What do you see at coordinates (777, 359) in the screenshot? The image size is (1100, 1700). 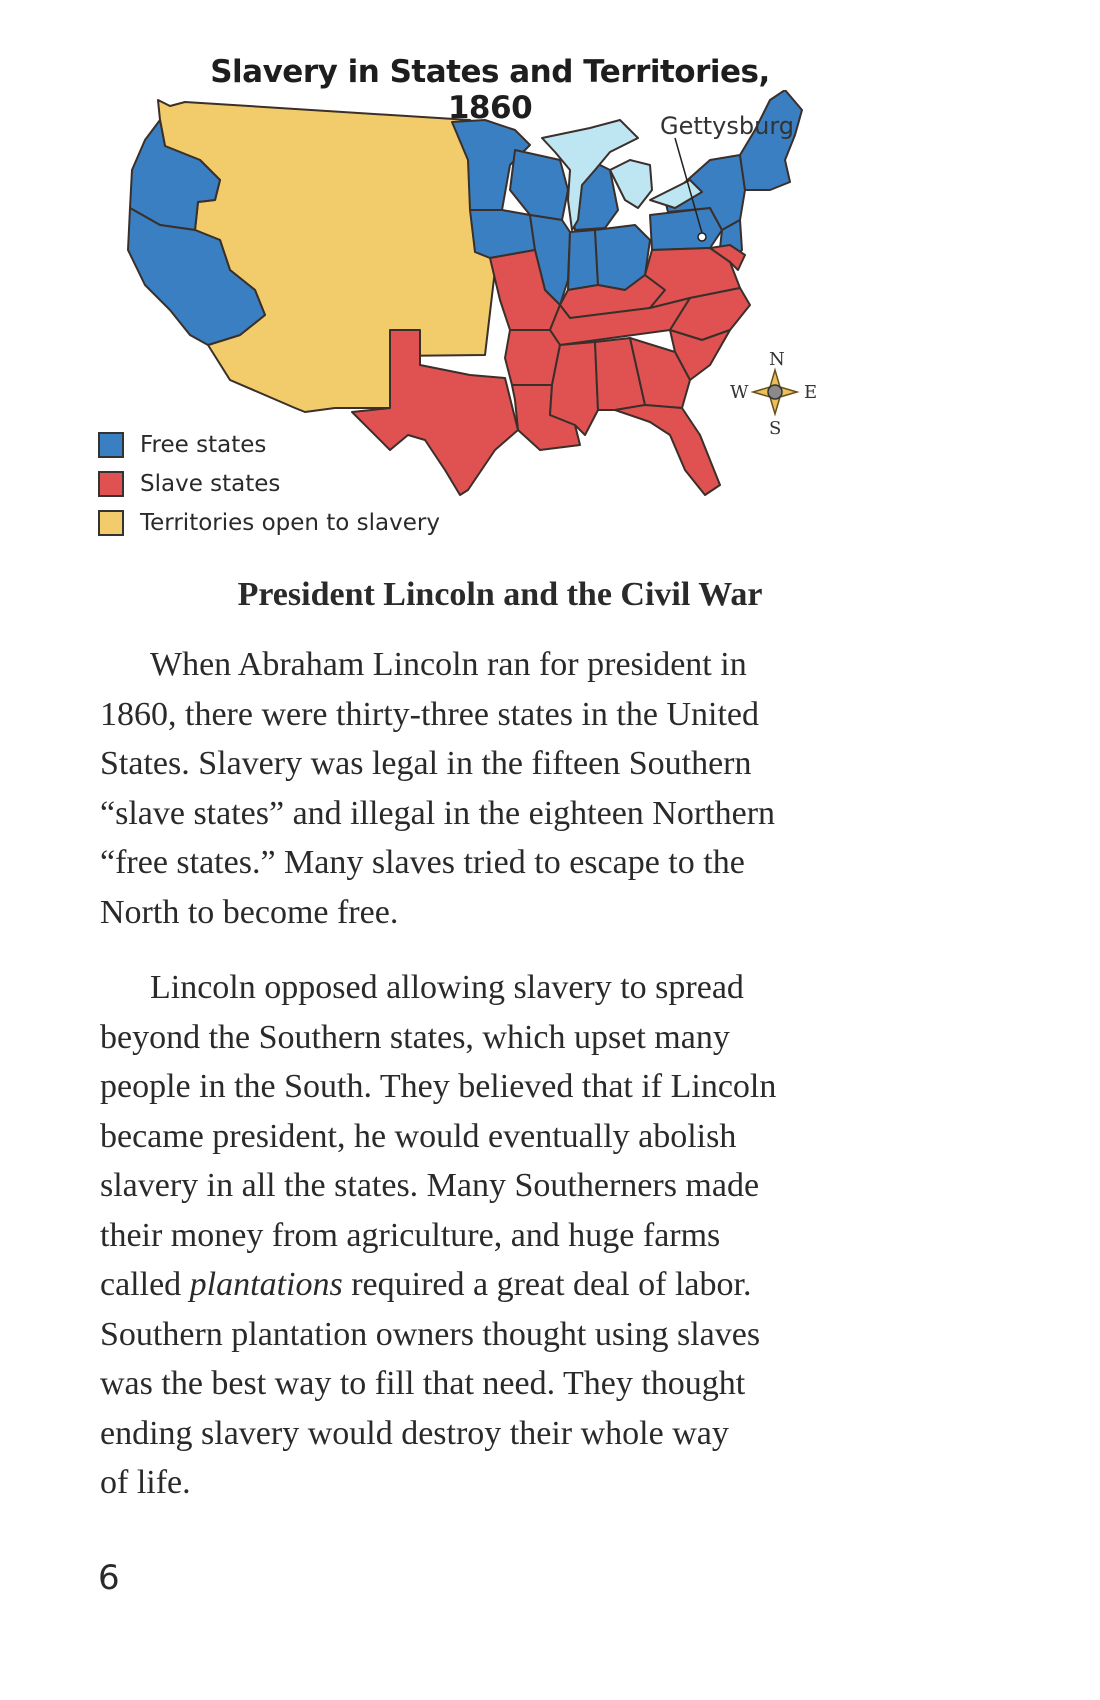 I see `compass-north-label: N` at bounding box center [777, 359].